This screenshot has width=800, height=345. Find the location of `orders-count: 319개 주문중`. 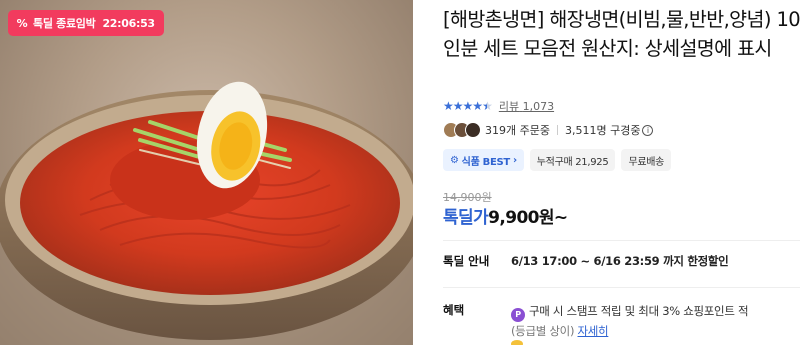

orders-count: 319개 주문중 is located at coordinates (517, 130).